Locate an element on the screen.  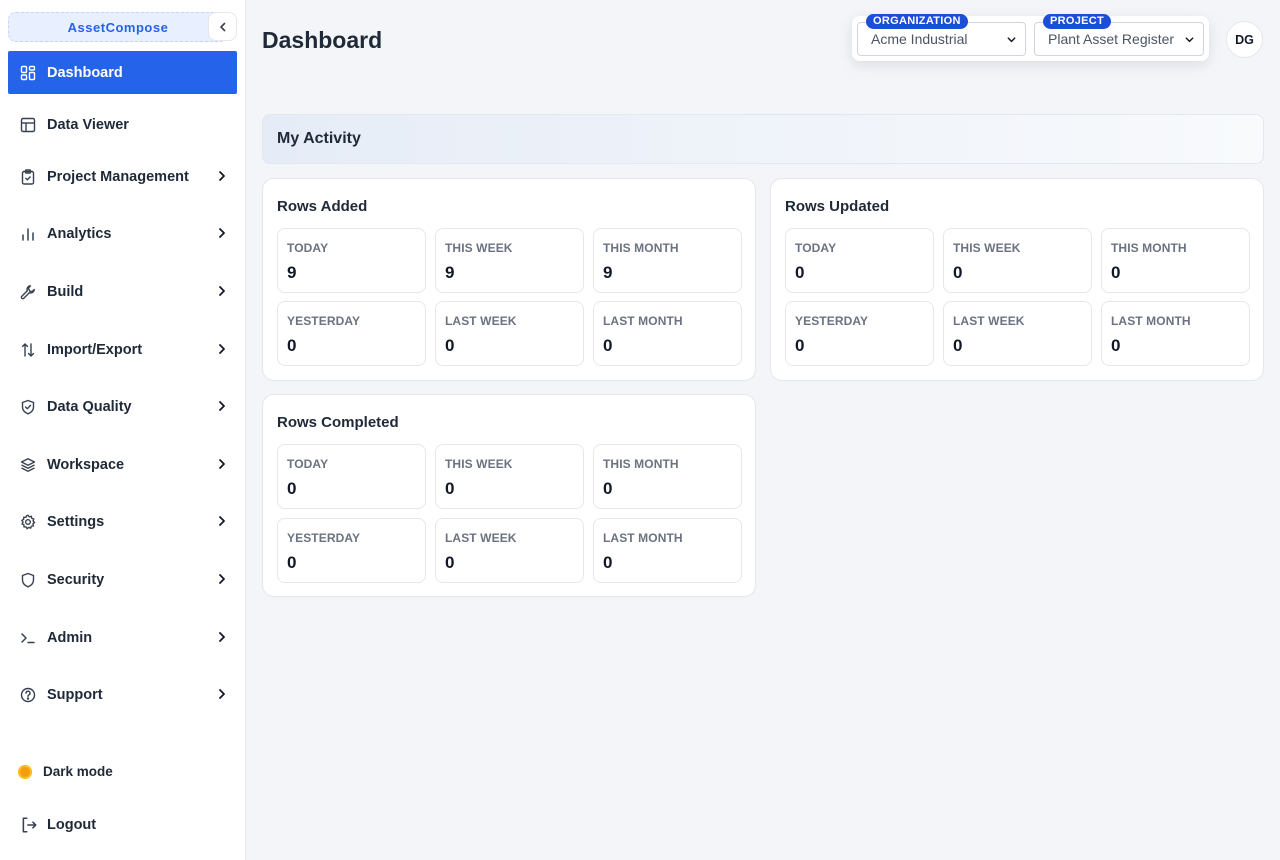
sun-icon is located at coordinates (25, 771).